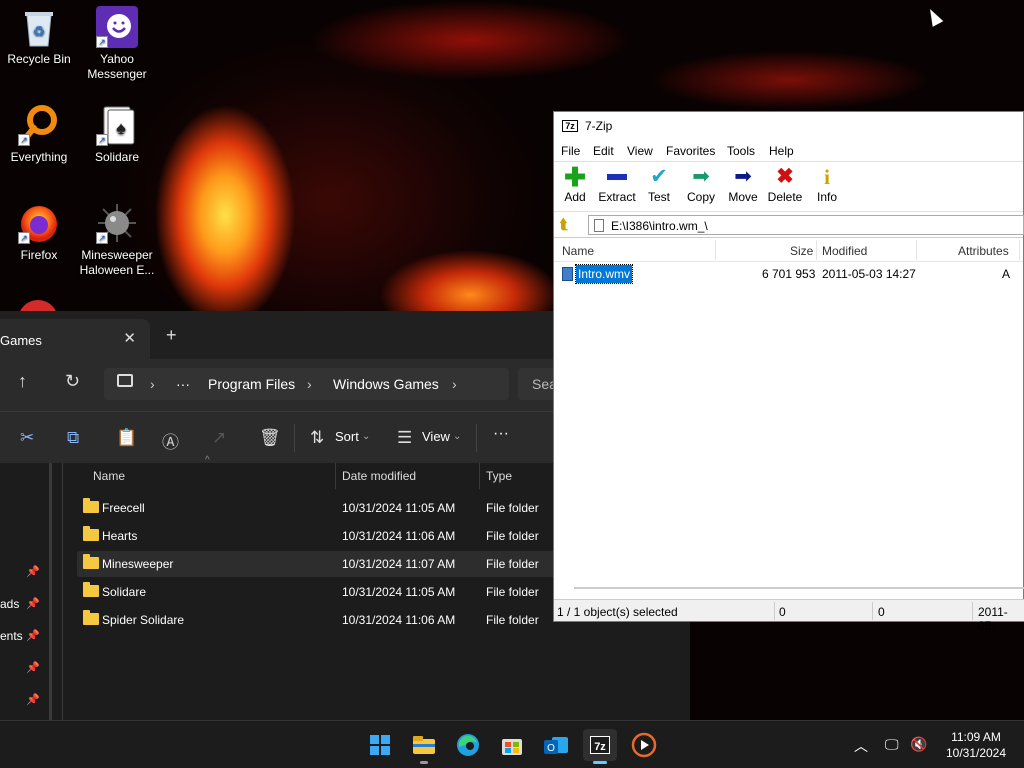  What do you see at coordinates (335, 476) in the screenshot?
I see `column-divider` at bounding box center [335, 476].